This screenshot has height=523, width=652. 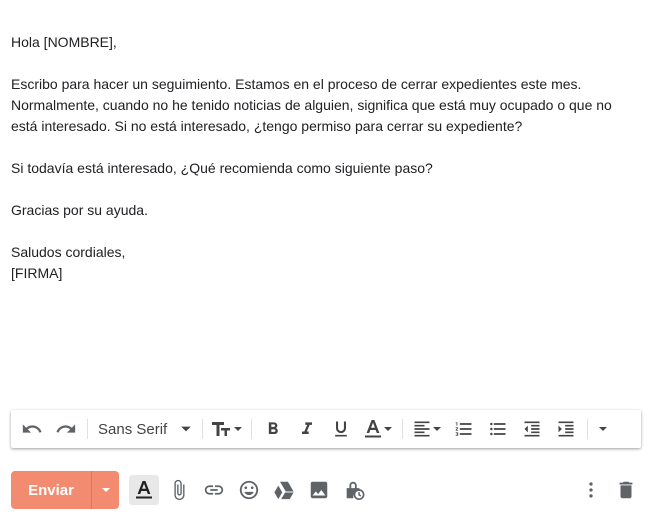 I want to click on signature: [FIRMA], so click(x=37, y=273).